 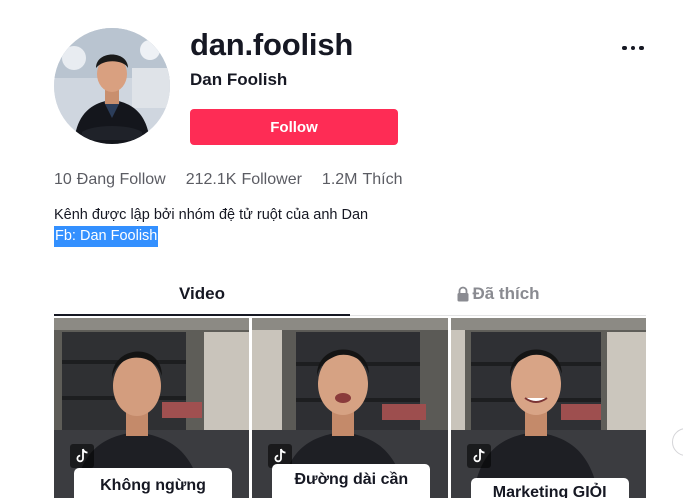 I want to click on more-options-button, so click(x=633, y=48).